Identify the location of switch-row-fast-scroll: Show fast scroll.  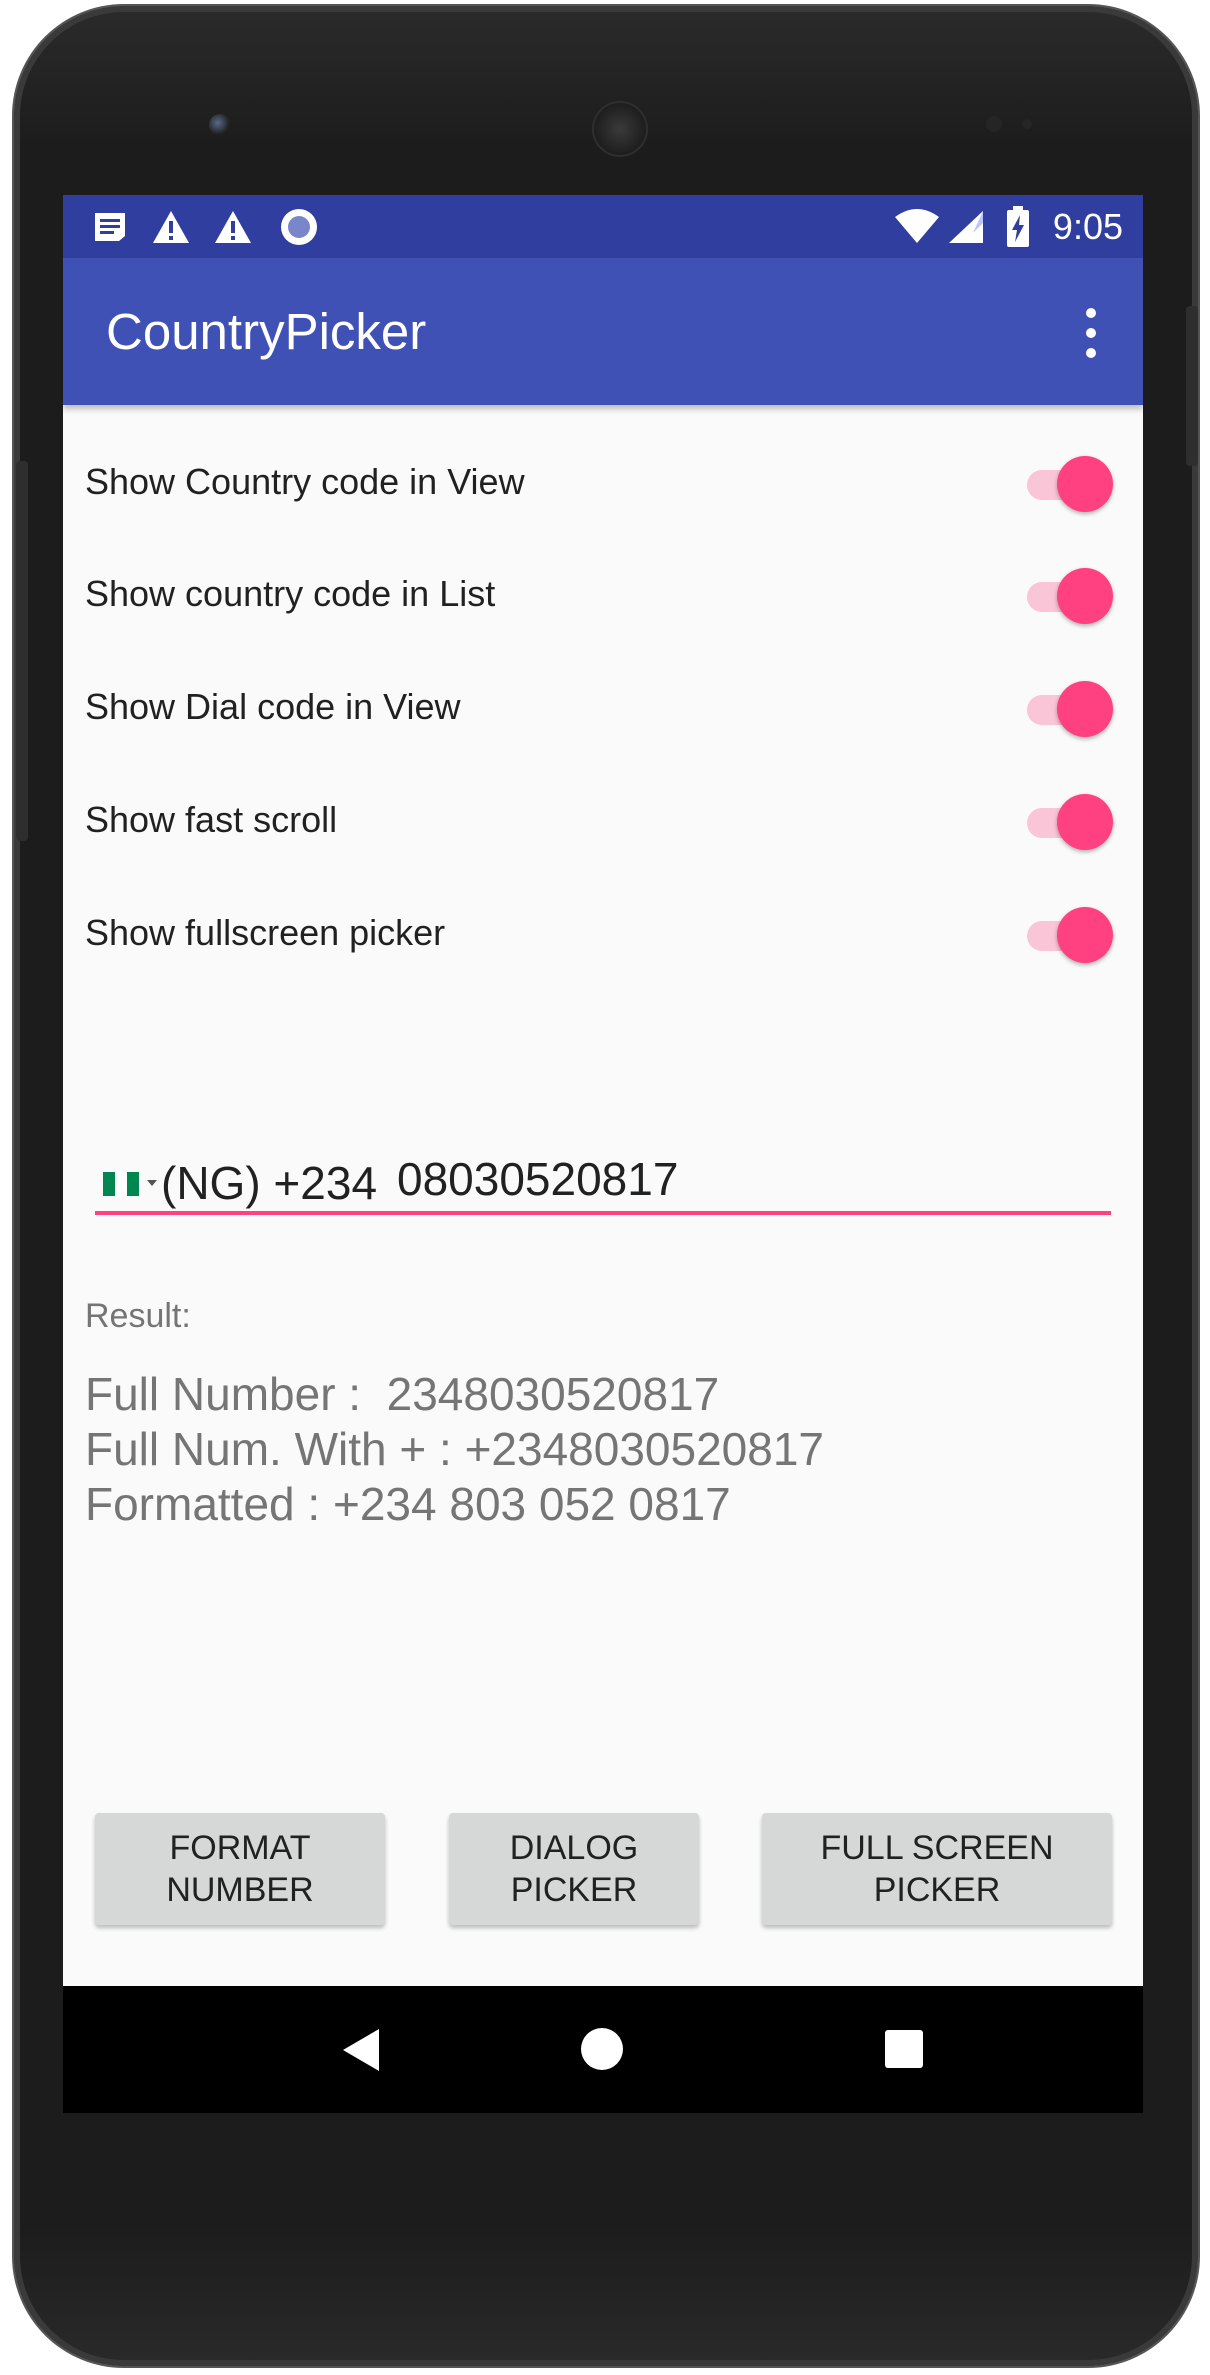
(603, 820).